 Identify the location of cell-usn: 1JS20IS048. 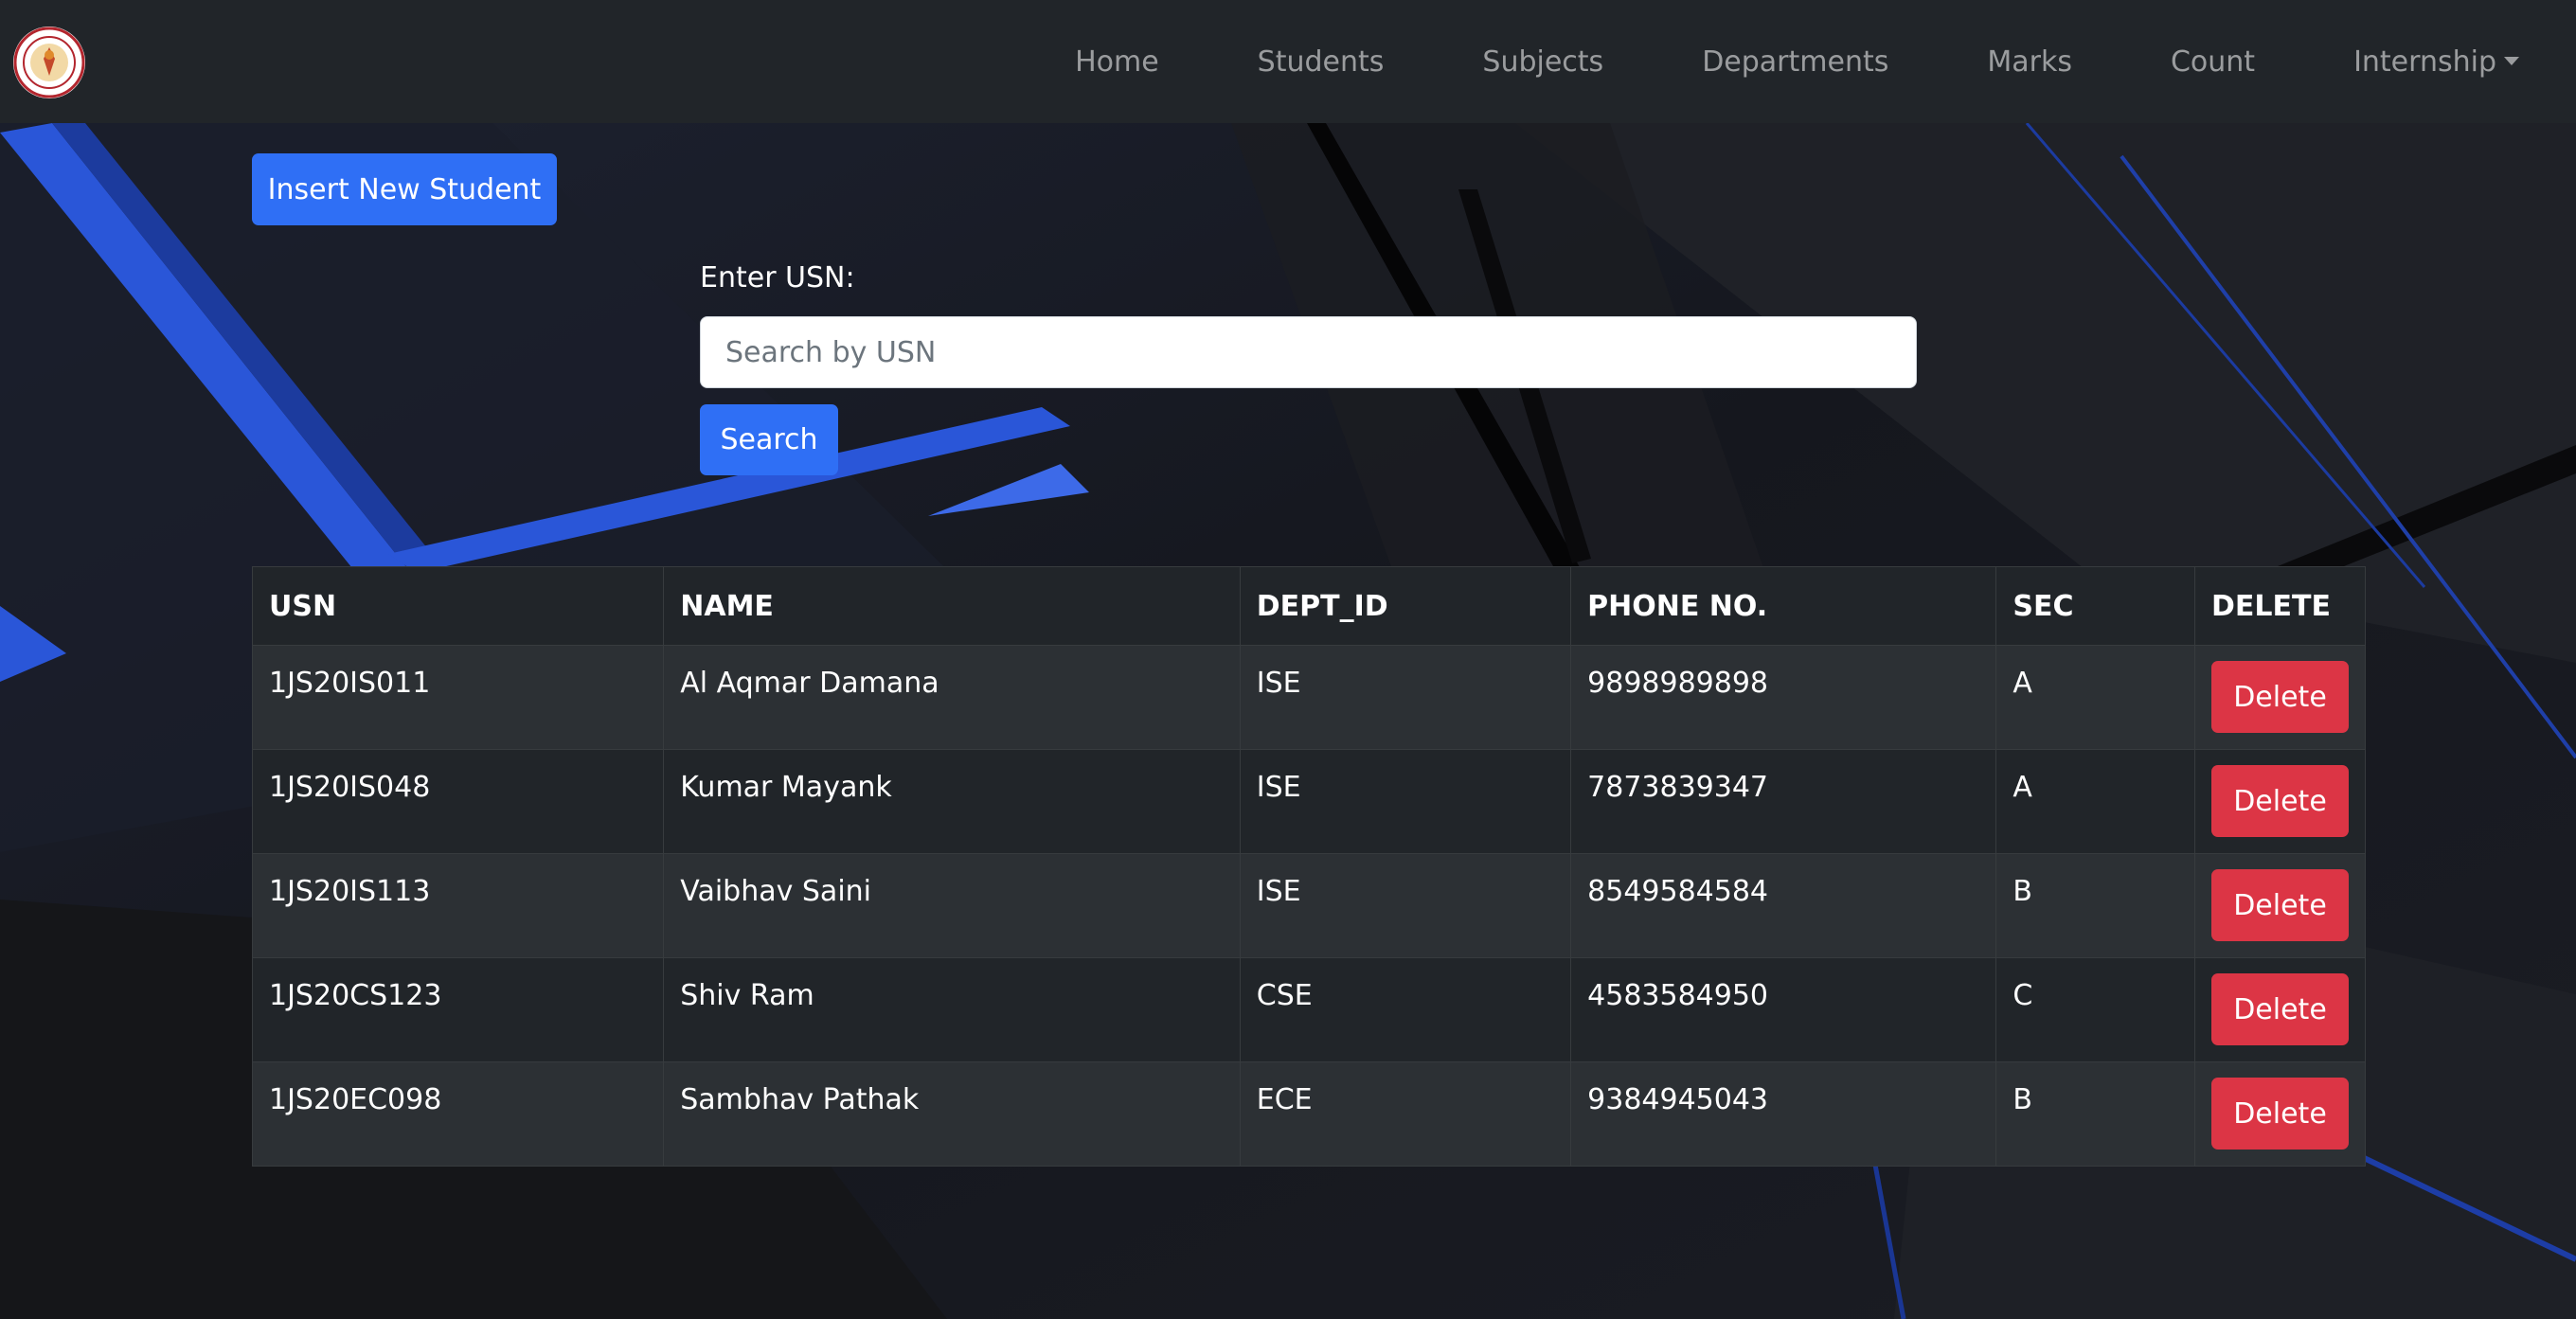
(458, 801).